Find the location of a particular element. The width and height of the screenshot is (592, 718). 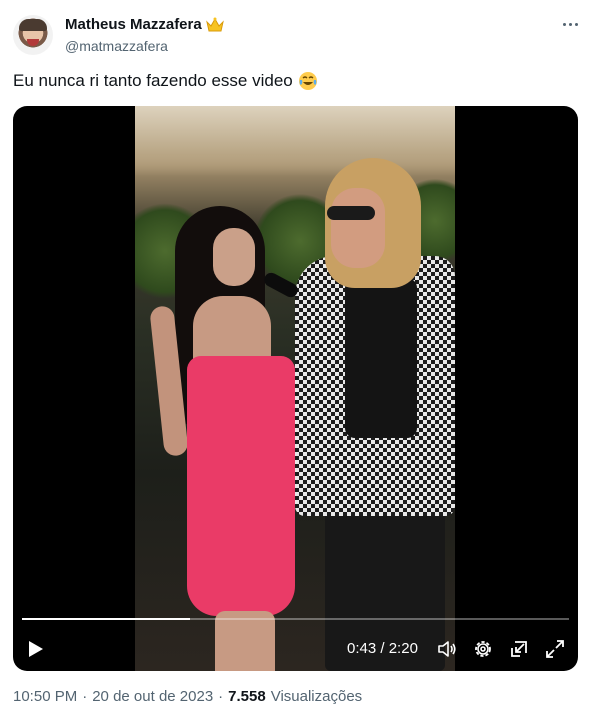

views-label: Visualizações is located at coordinates (316, 696).